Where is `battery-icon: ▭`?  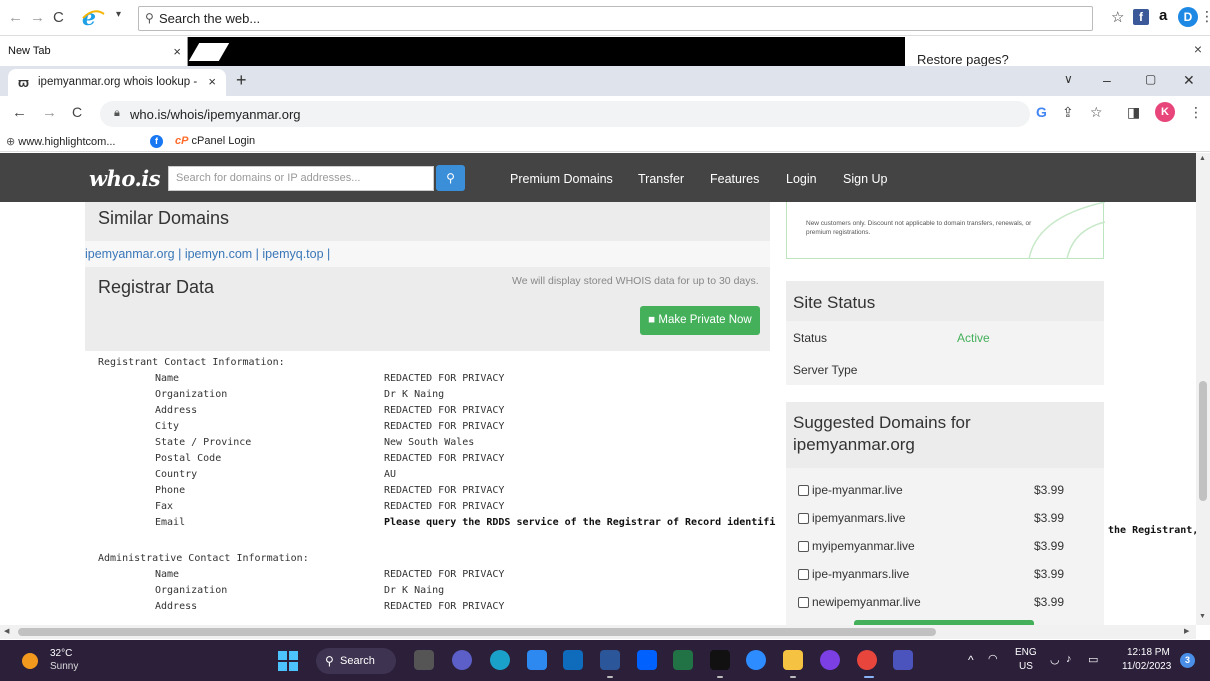 battery-icon: ▭ is located at coordinates (1093, 659).